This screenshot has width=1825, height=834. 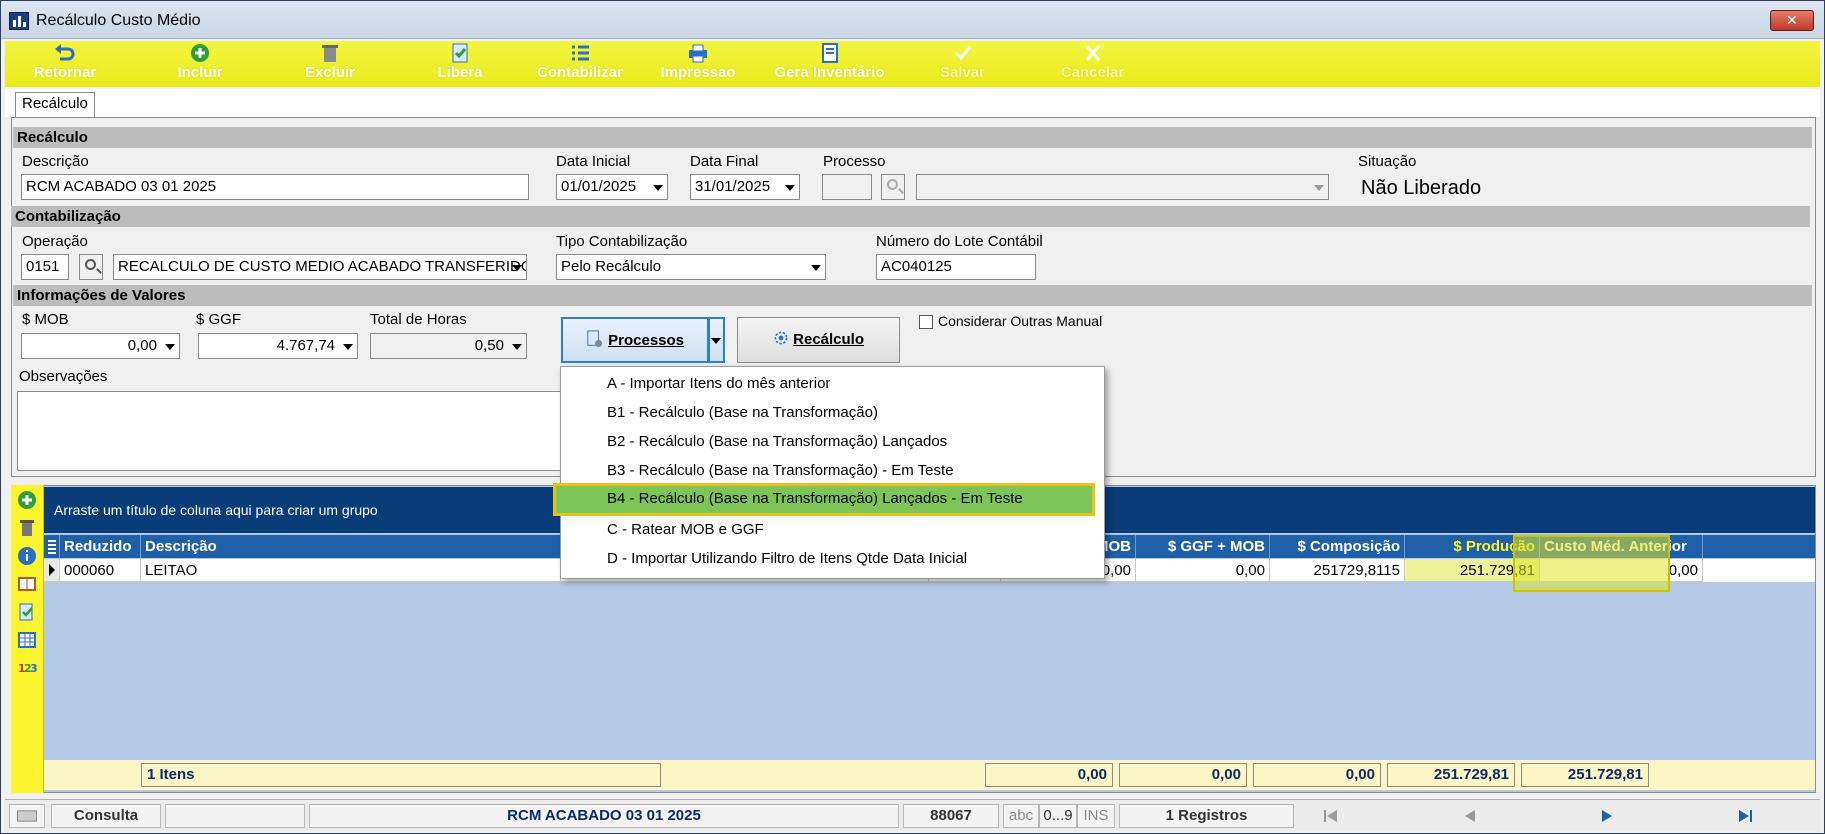 What do you see at coordinates (1092, 53) in the screenshot?
I see `x-icon` at bounding box center [1092, 53].